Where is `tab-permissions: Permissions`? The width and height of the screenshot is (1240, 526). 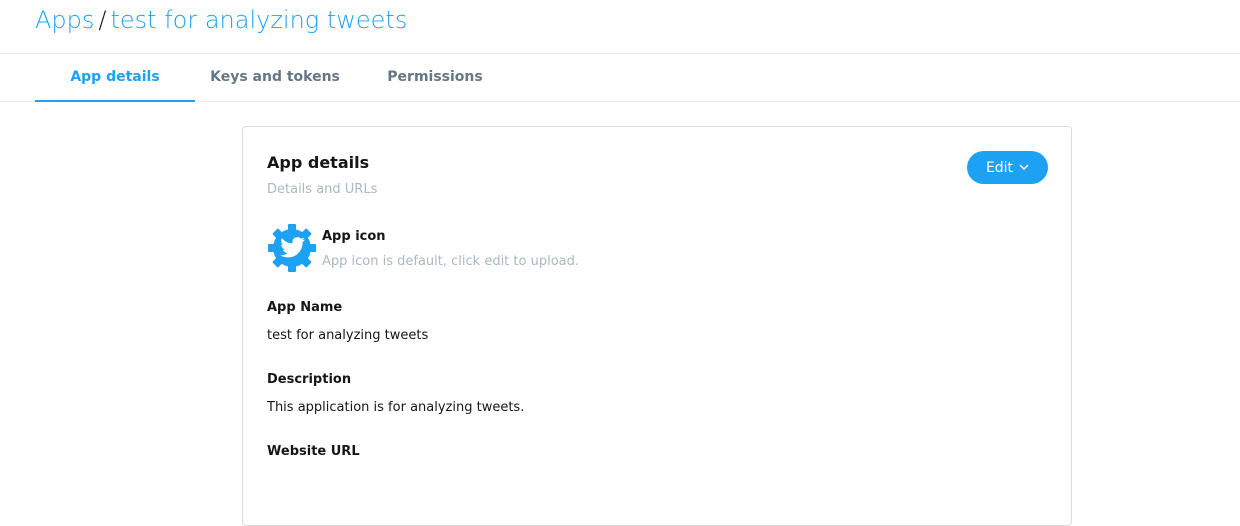
tab-permissions: Permissions is located at coordinates (435, 77).